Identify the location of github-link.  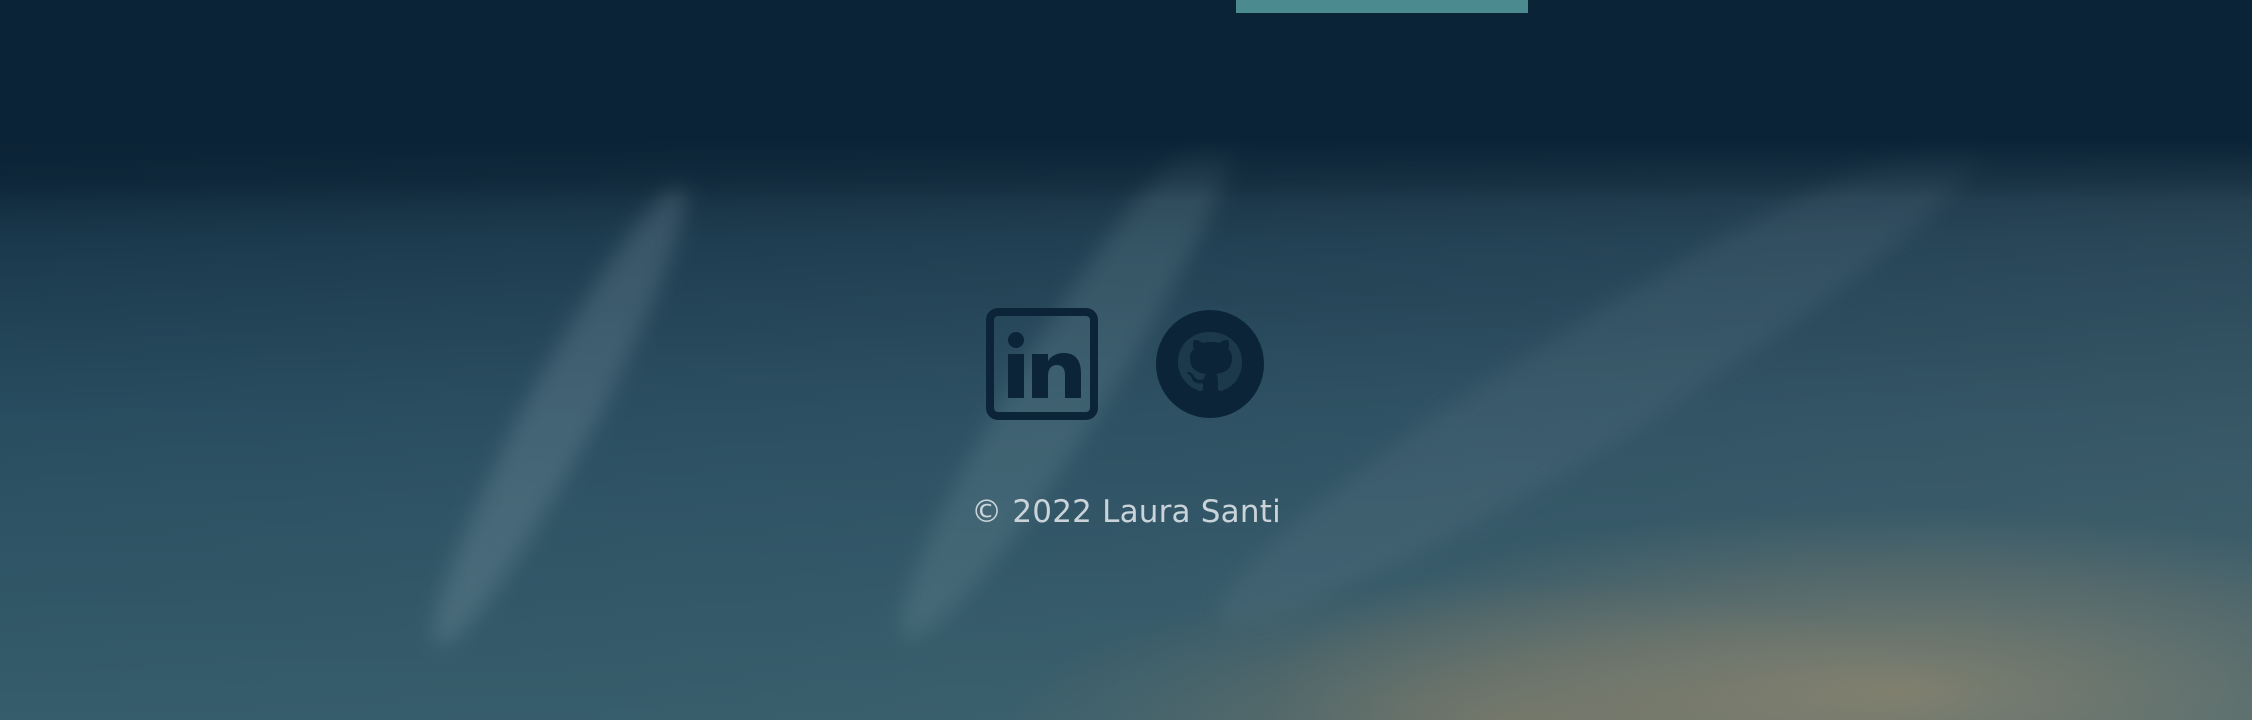
(1210, 364).